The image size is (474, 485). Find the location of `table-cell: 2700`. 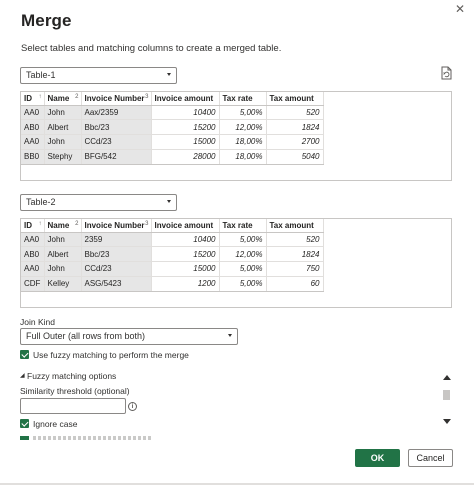

table-cell: 2700 is located at coordinates (295, 142).